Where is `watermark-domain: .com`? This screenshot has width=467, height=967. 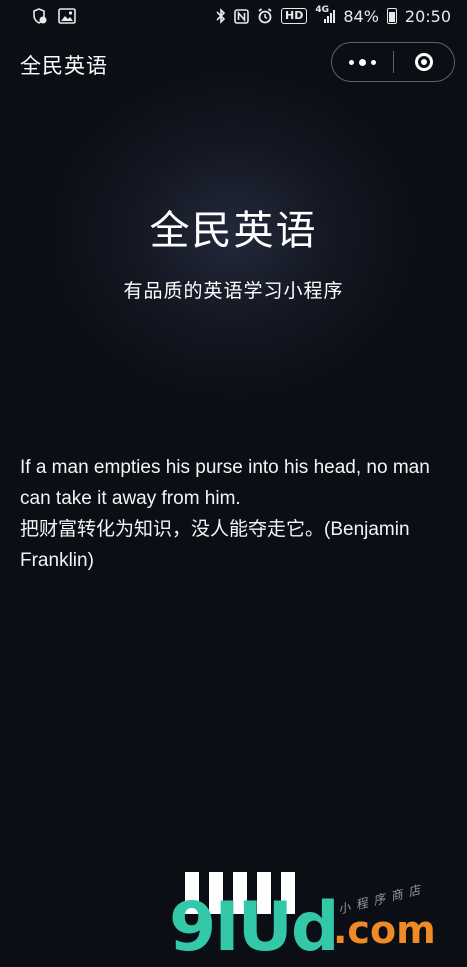 watermark-domain: .com is located at coordinates (384, 930).